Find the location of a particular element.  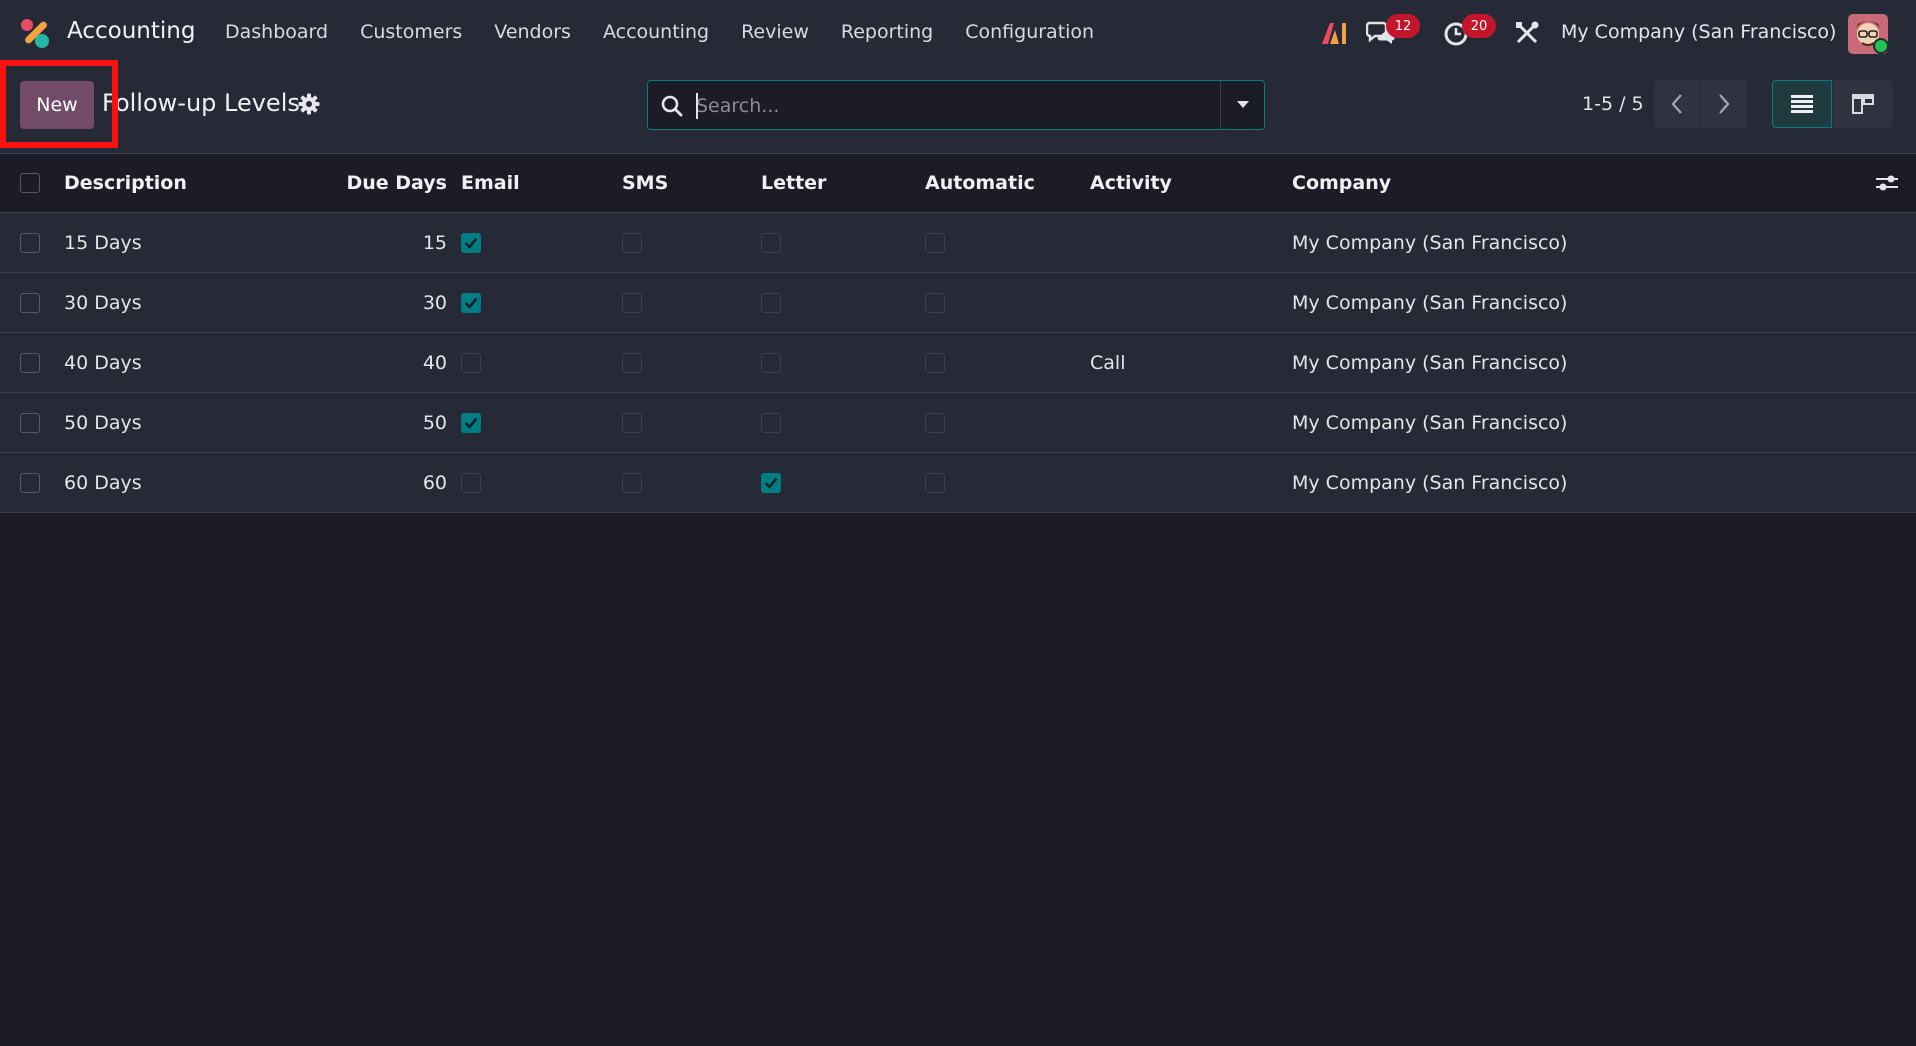

activities-count-badge: 20 is located at coordinates (1479, 26).